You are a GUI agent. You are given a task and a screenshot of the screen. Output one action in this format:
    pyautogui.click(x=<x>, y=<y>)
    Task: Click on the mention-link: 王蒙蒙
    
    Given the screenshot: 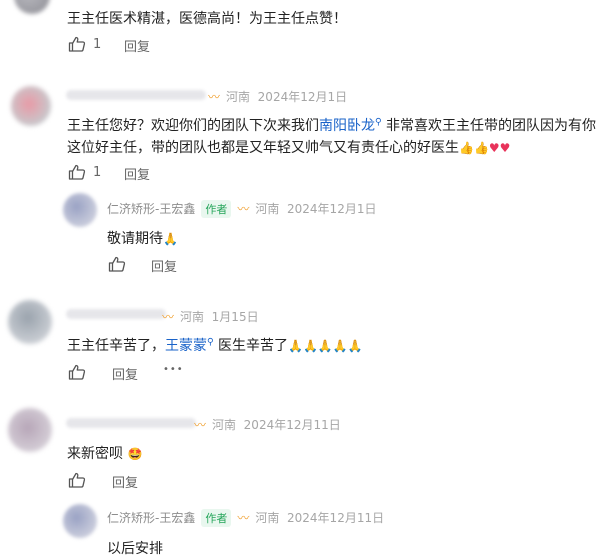 What is the action you would take?
    pyautogui.click(x=186, y=346)
    